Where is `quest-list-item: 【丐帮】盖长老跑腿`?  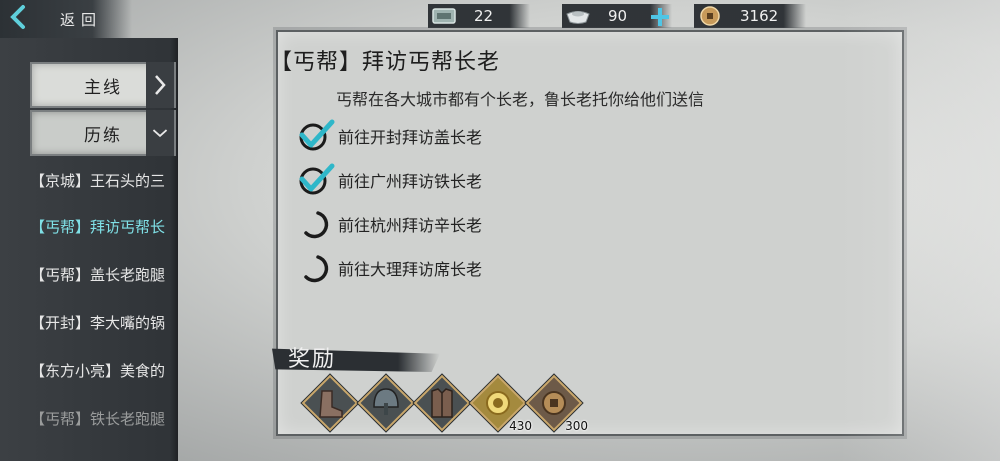
quest-list-item: 【丐帮】盖长老跑腿 is located at coordinates (103, 274).